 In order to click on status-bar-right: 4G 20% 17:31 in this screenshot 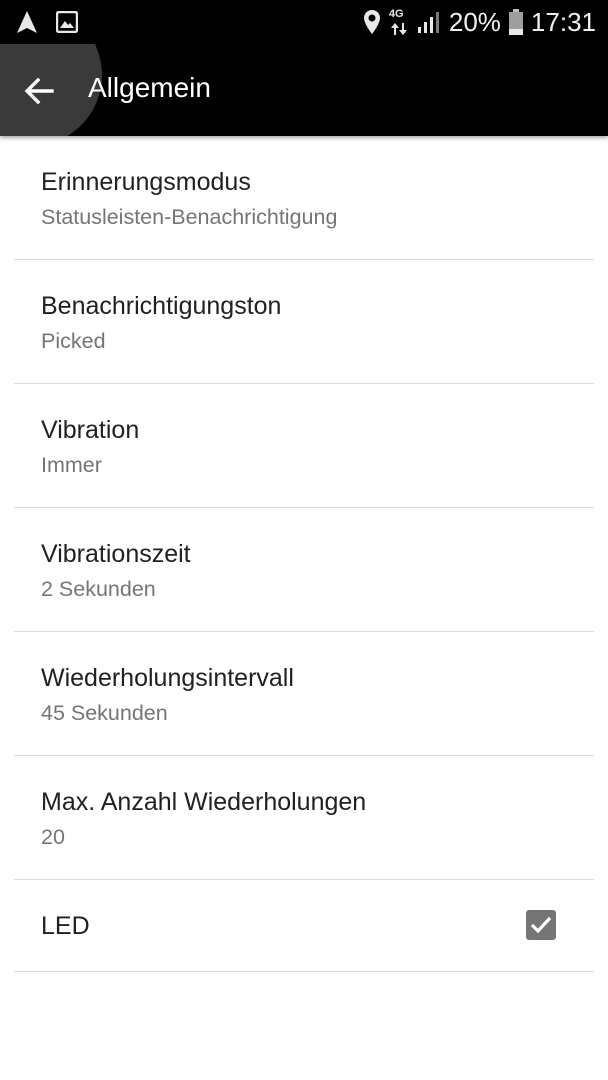, I will do `click(479, 22)`.